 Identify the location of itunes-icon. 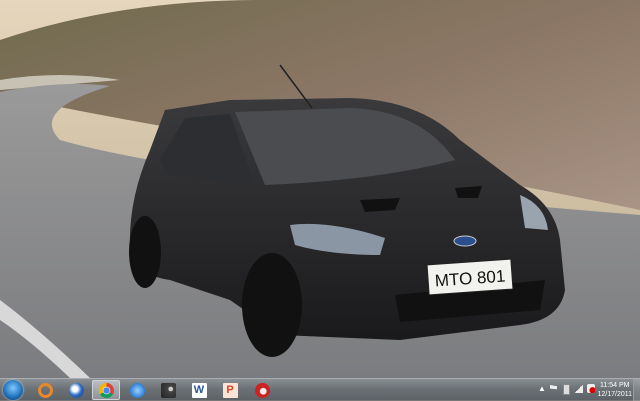
(137, 390).